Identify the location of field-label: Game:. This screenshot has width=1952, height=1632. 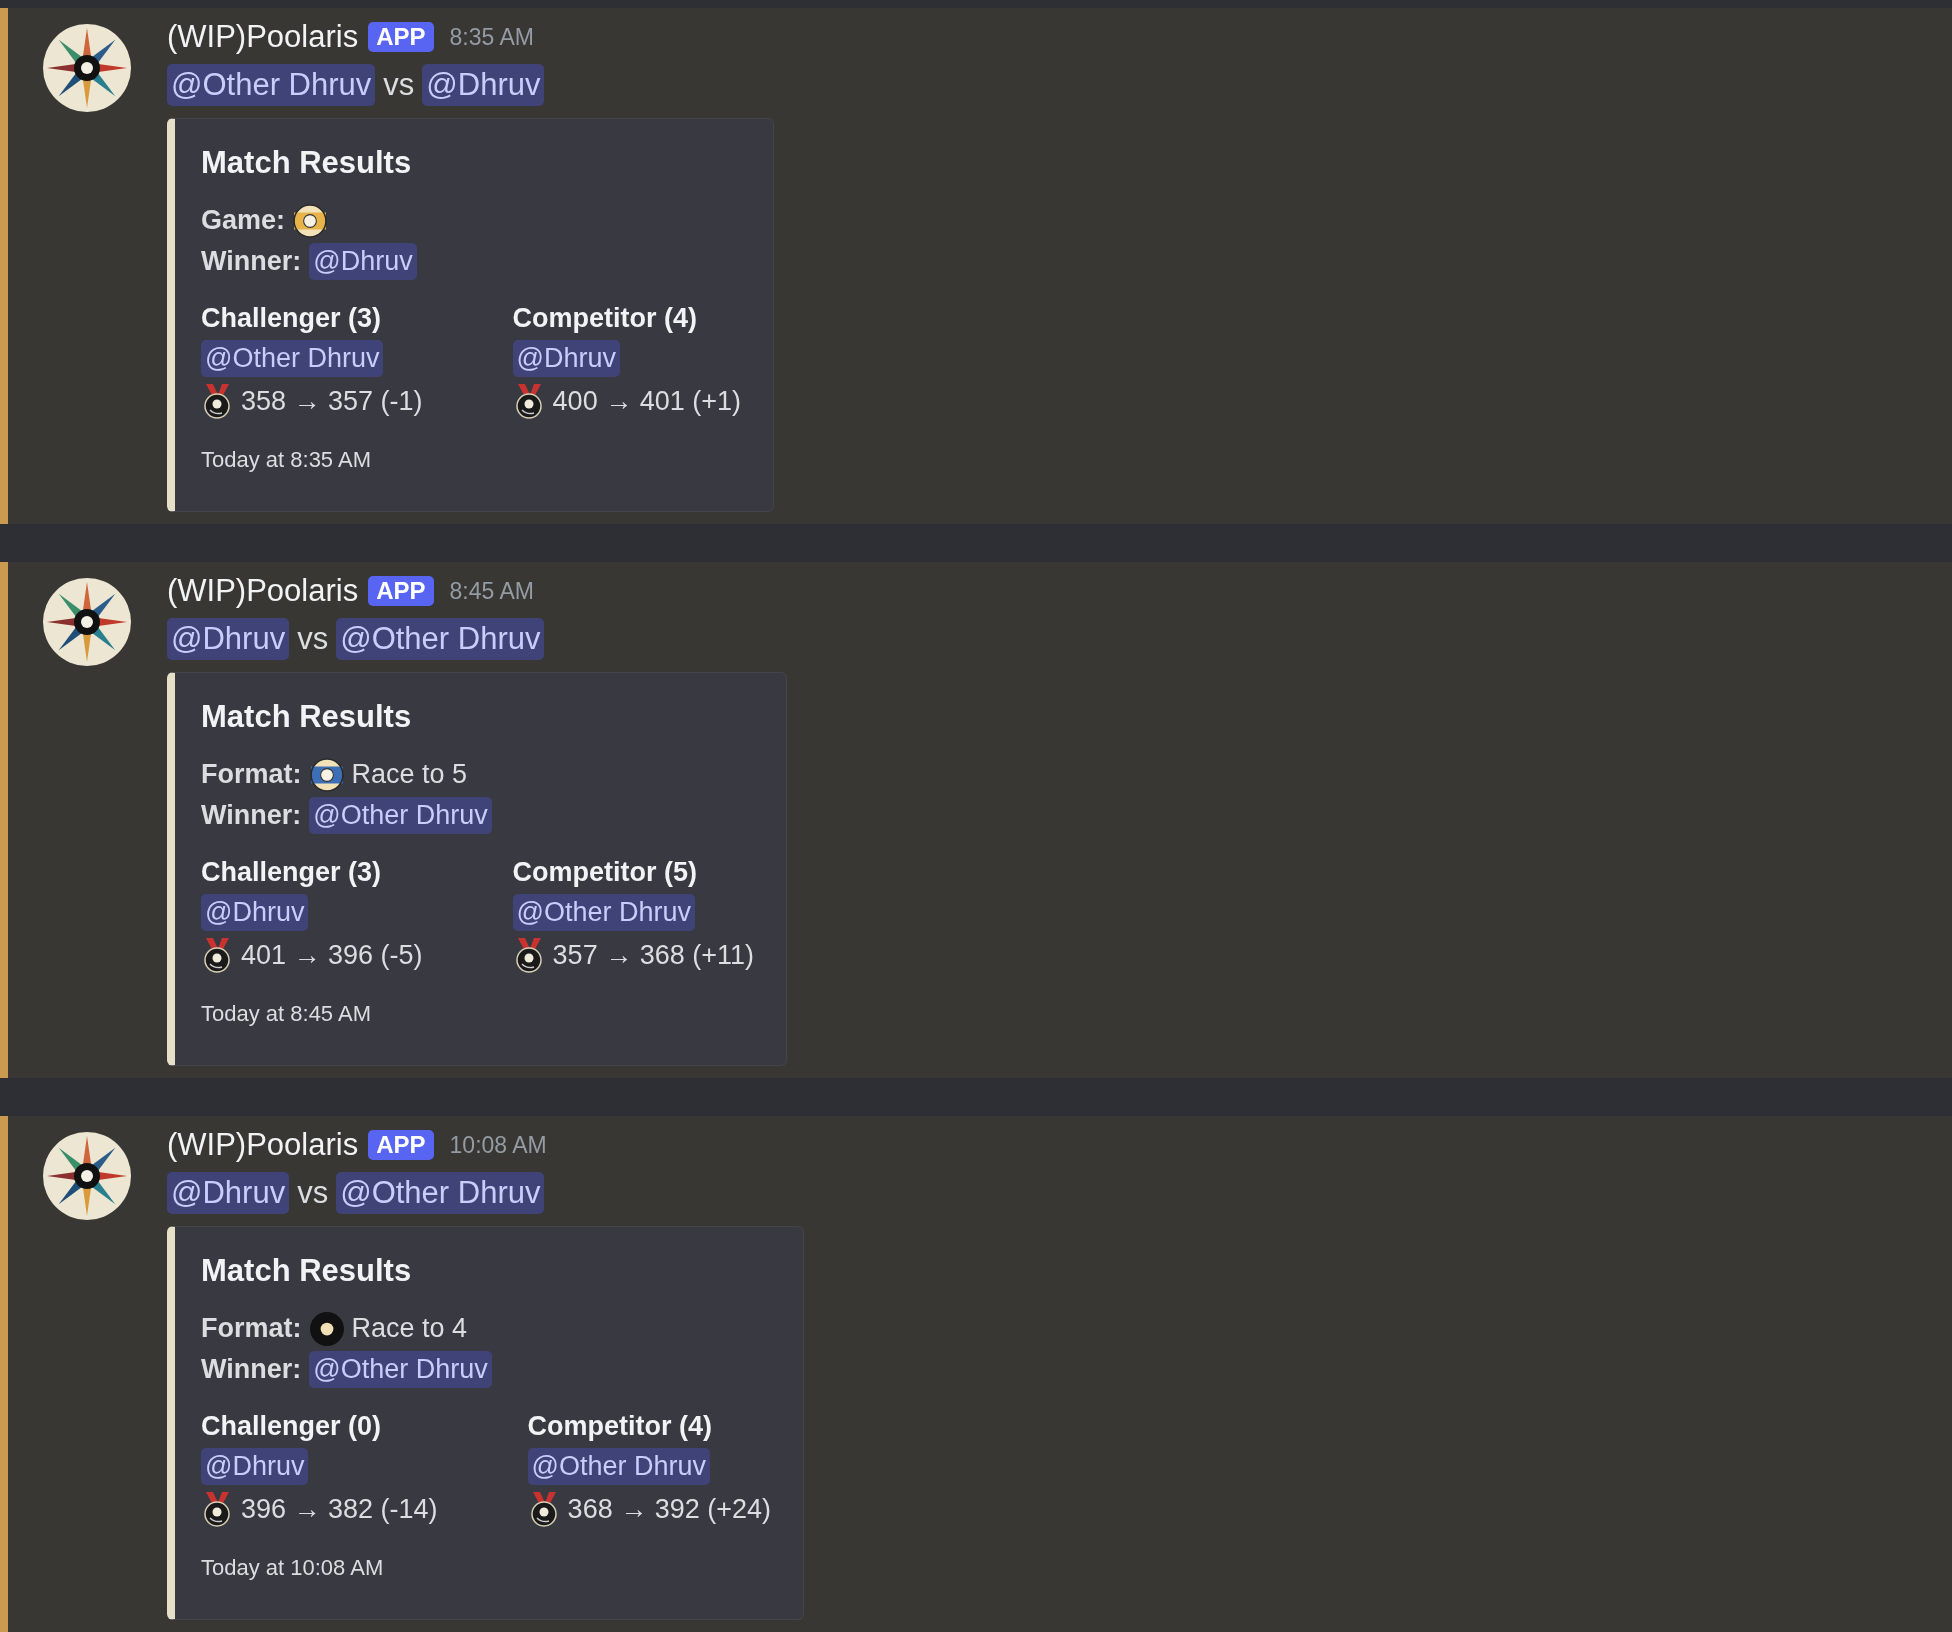
(243, 220).